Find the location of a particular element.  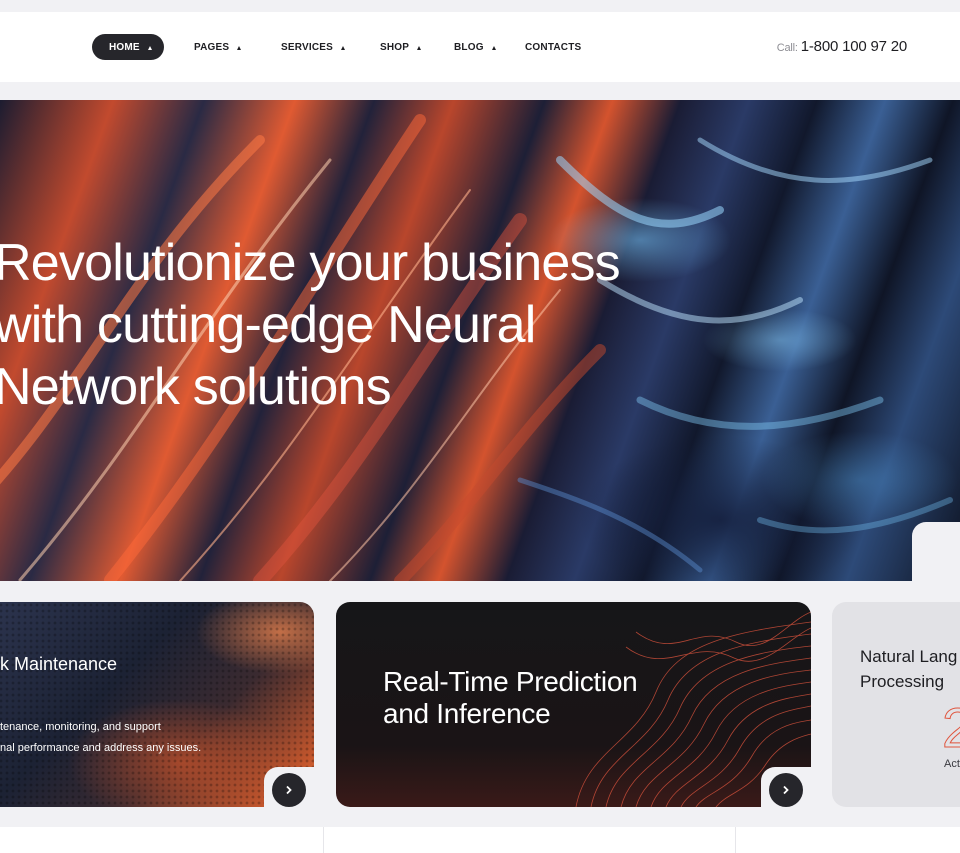

nav-item-pages: PAGES is located at coordinates (218, 47).